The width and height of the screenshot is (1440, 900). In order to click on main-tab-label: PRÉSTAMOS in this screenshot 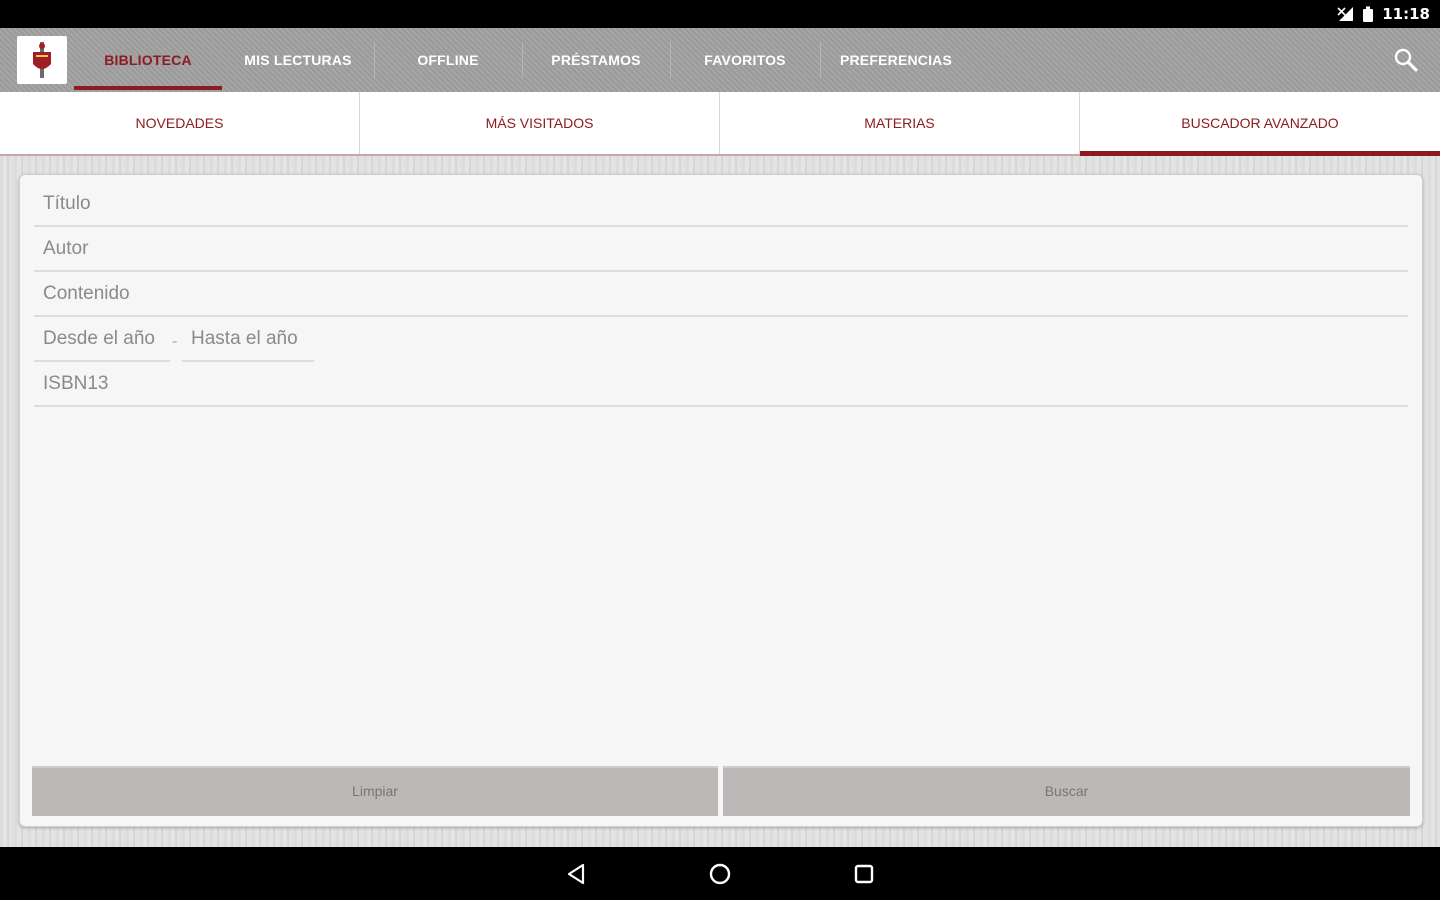, I will do `click(596, 60)`.